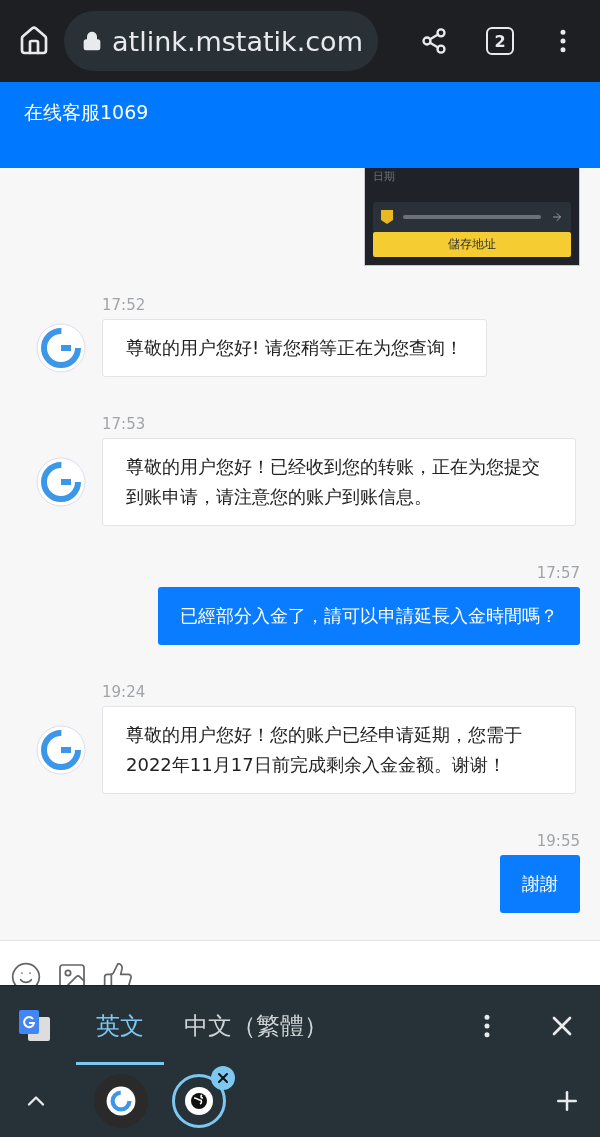 This screenshot has width=600, height=1137. I want to click on message-time: 19:24, so click(124, 692).